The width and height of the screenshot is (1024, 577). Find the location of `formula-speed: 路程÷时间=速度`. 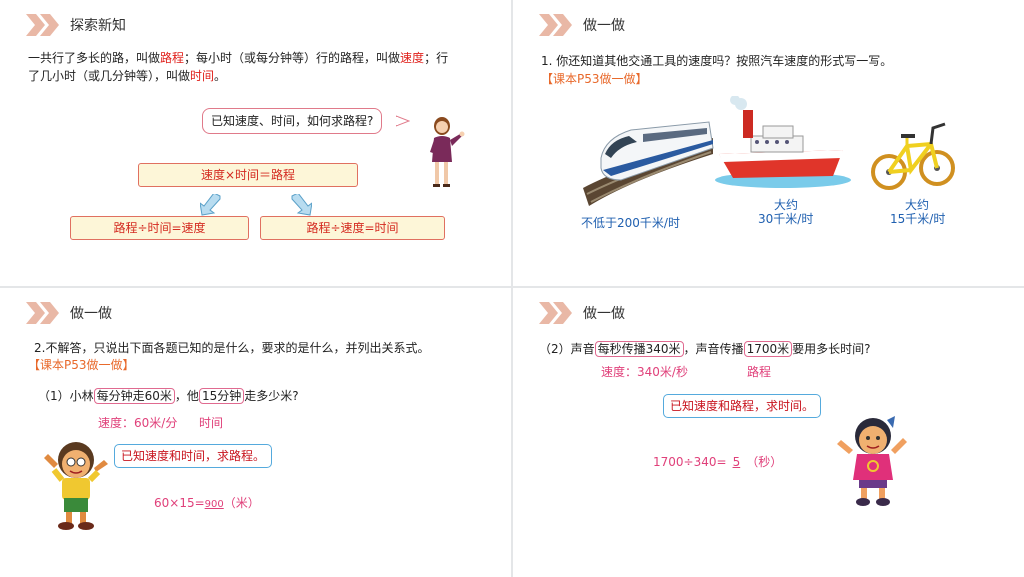

formula-speed: 路程÷时间=速度 is located at coordinates (159, 228).